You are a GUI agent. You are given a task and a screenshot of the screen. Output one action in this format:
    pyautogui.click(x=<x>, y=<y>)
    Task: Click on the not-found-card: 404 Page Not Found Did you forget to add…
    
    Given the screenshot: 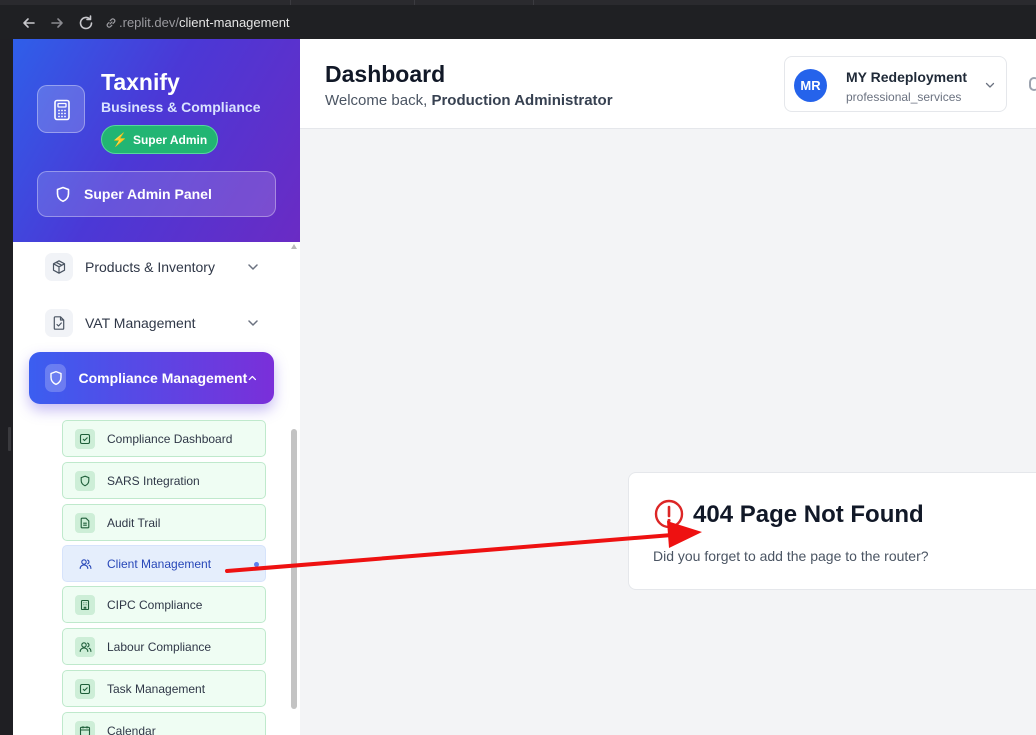 What is the action you would take?
    pyautogui.click(x=832, y=531)
    